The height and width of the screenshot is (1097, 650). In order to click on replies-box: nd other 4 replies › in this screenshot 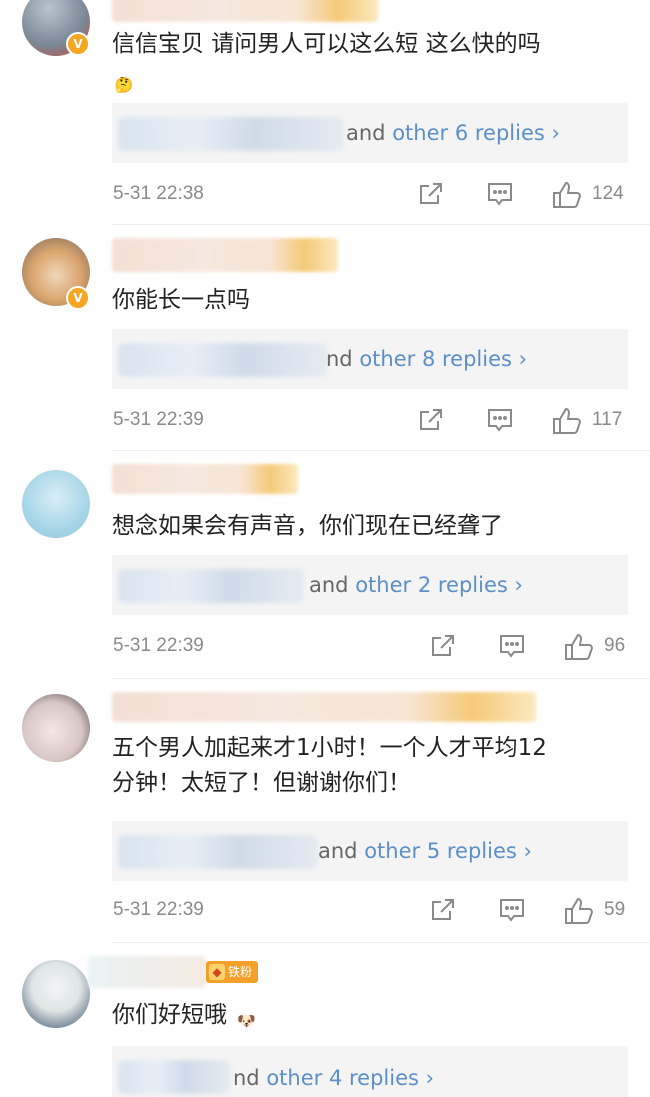, I will do `click(370, 1071)`.